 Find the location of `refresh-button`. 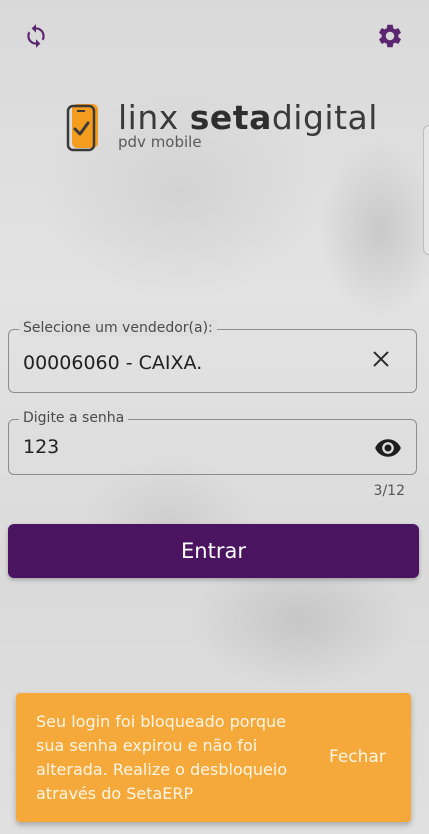

refresh-button is located at coordinates (36, 36).